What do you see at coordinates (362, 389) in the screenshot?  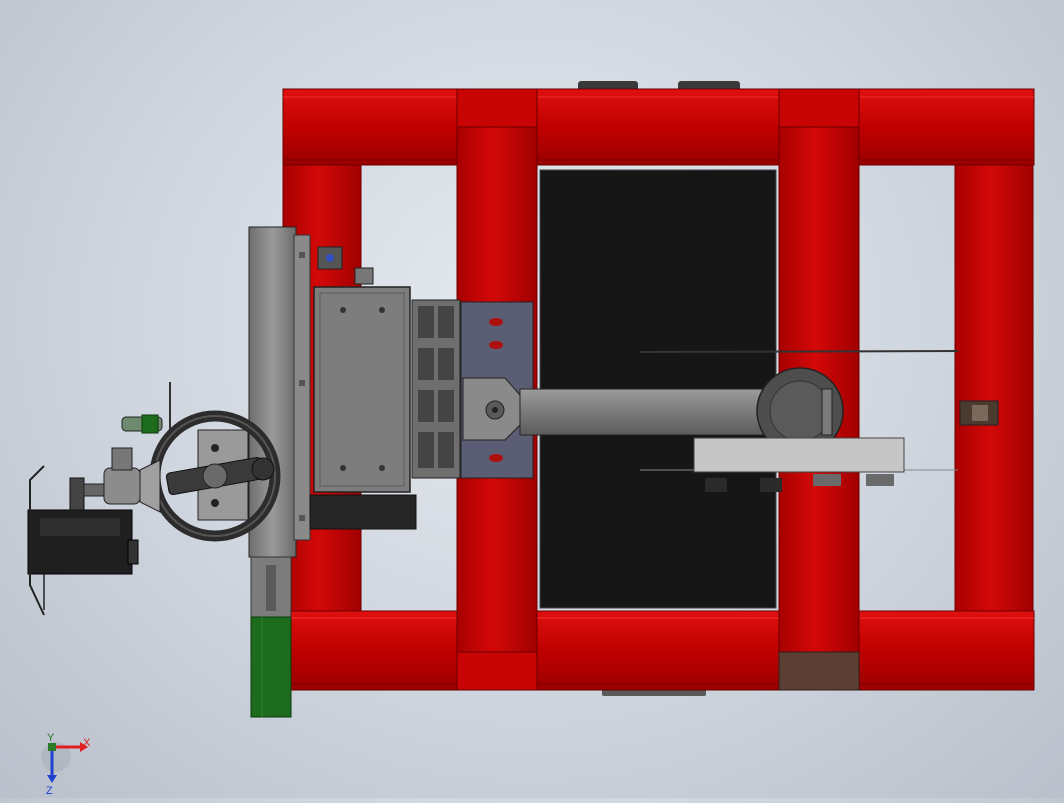 I see `motor-housing-box` at bounding box center [362, 389].